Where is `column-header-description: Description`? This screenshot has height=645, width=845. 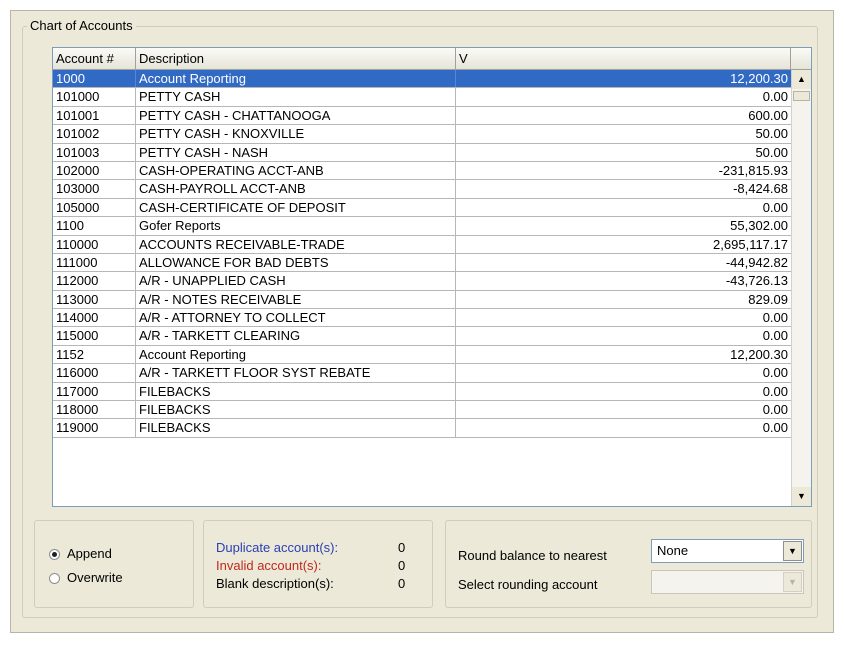 column-header-description: Description is located at coordinates (296, 58).